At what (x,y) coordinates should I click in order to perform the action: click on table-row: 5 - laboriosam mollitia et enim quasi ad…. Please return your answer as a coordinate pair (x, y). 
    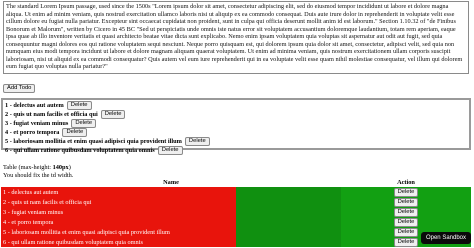
    Looking at the image, I should click on (236, 232).